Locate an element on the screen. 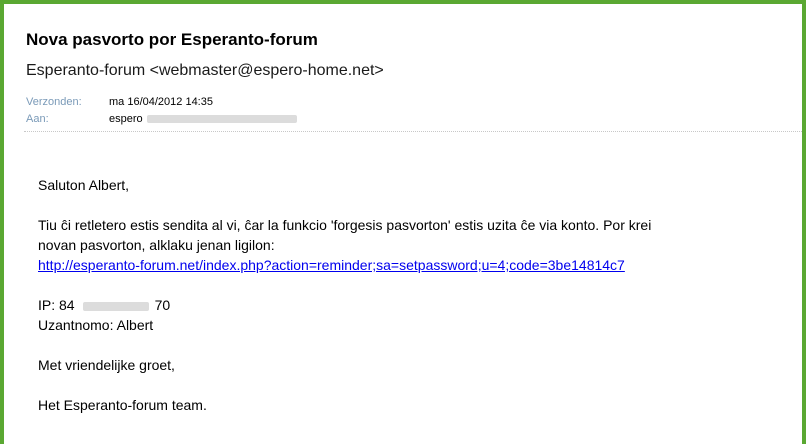 The image size is (806, 444). to-label: Aan: is located at coordinates (37, 119).